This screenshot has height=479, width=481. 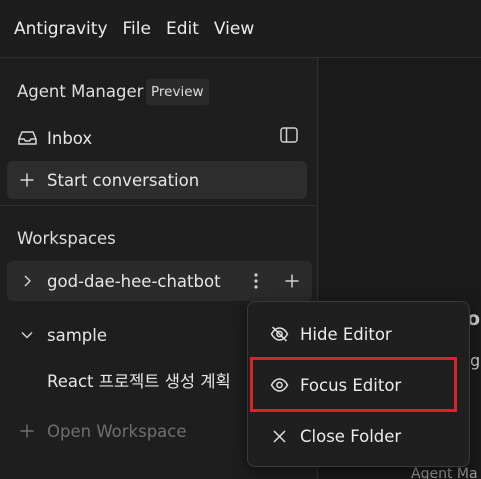 What do you see at coordinates (351, 385) in the screenshot?
I see `menu-item-label: Focus Editor` at bounding box center [351, 385].